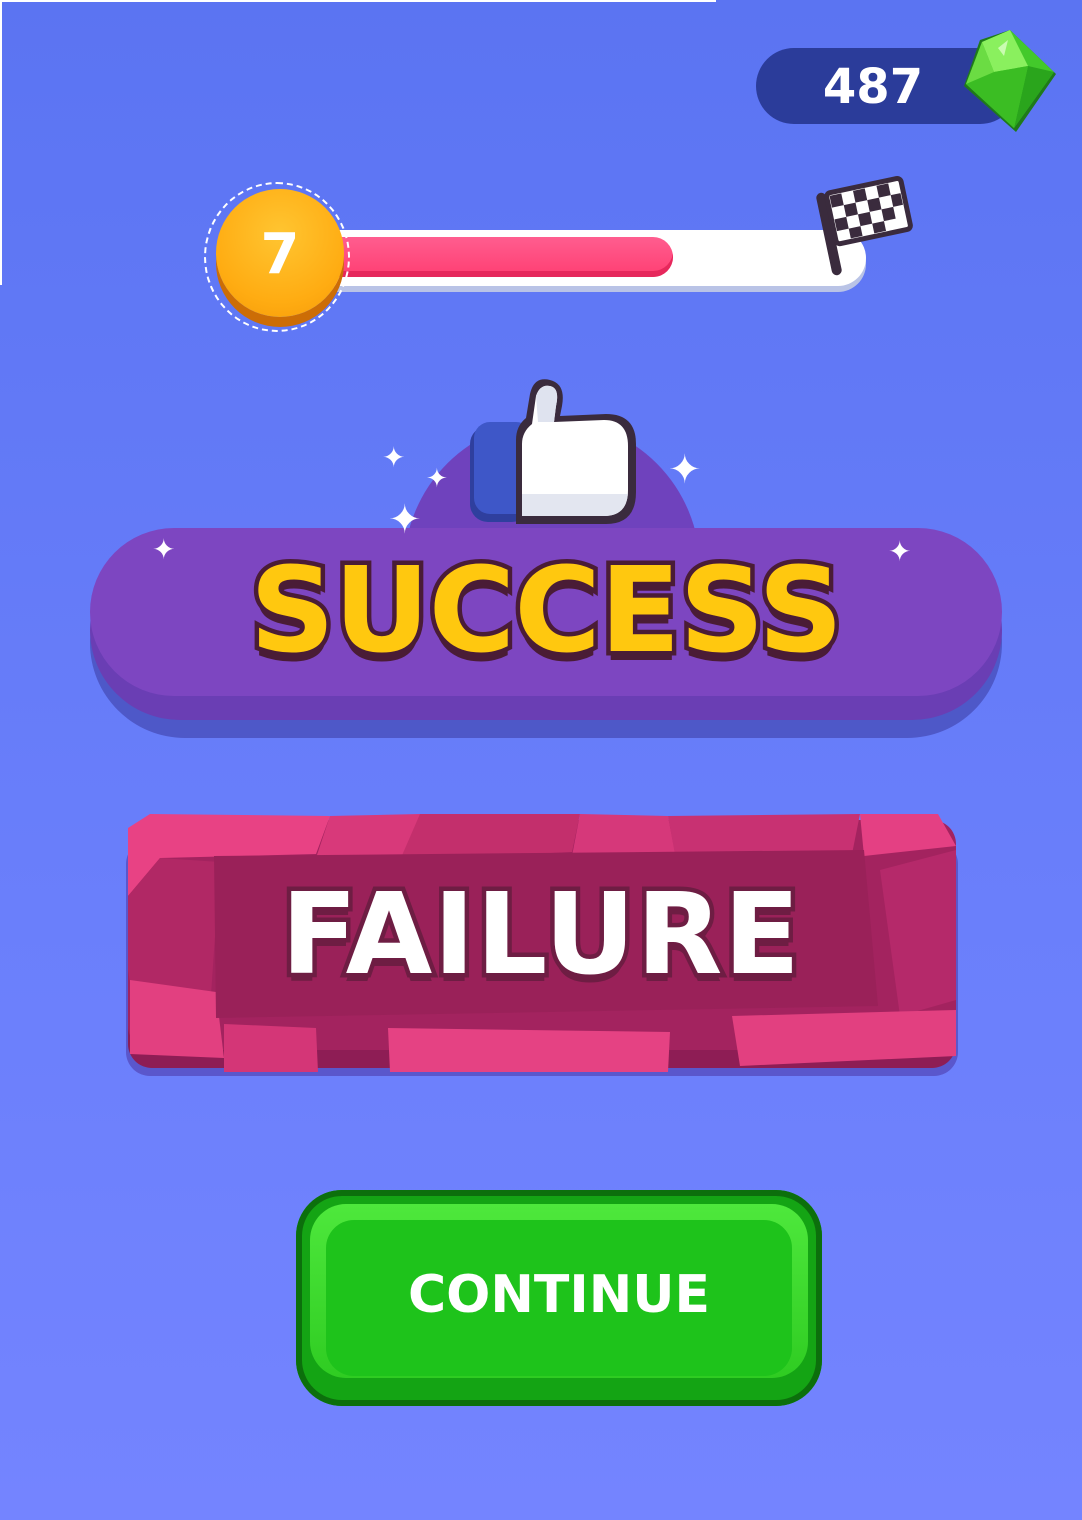  What do you see at coordinates (540, 935) in the screenshot?
I see `failure-title: FAILURE` at bounding box center [540, 935].